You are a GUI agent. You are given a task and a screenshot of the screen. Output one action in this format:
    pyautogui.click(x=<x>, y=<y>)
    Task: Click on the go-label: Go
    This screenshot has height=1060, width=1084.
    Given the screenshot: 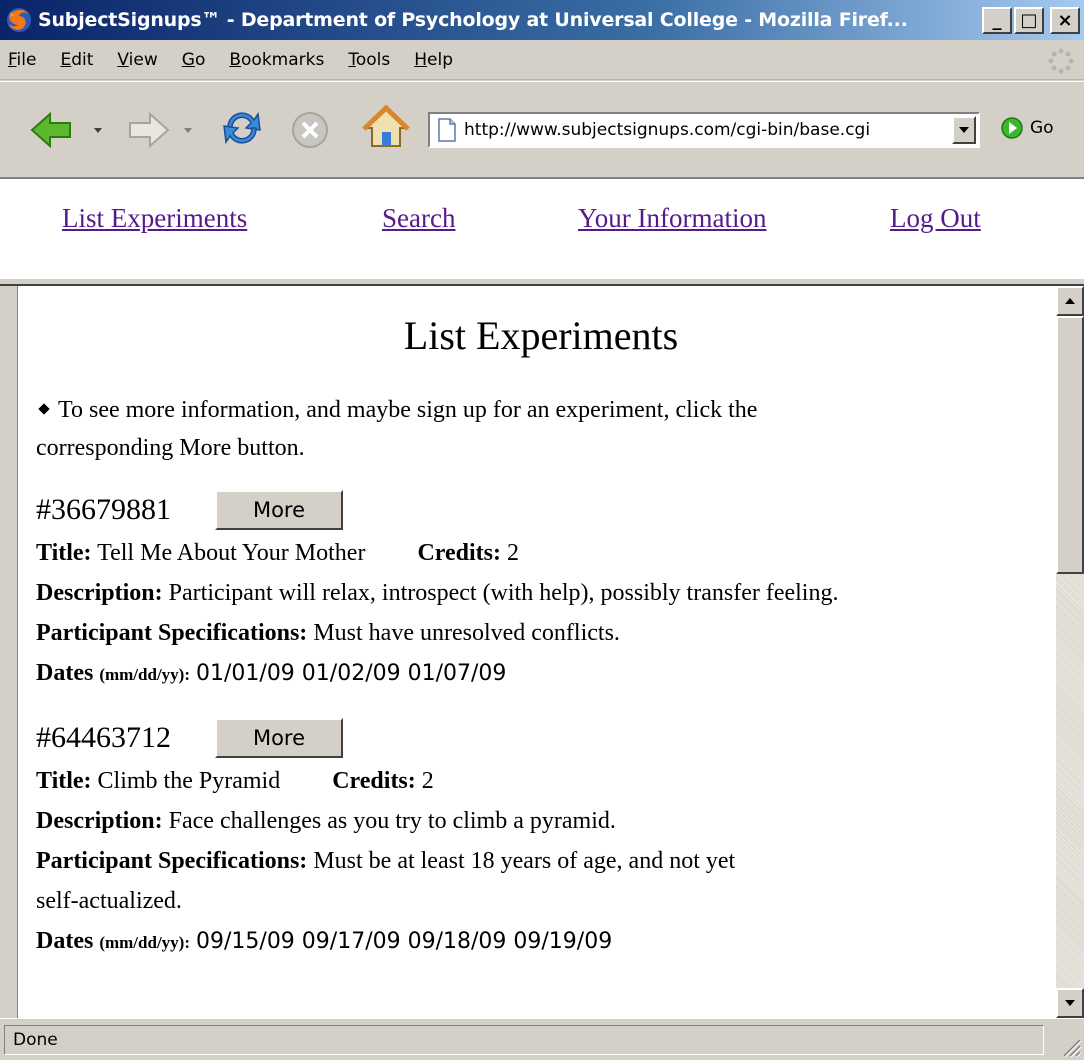 What is the action you would take?
    pyautogui.click(x=1042, y=128)
    